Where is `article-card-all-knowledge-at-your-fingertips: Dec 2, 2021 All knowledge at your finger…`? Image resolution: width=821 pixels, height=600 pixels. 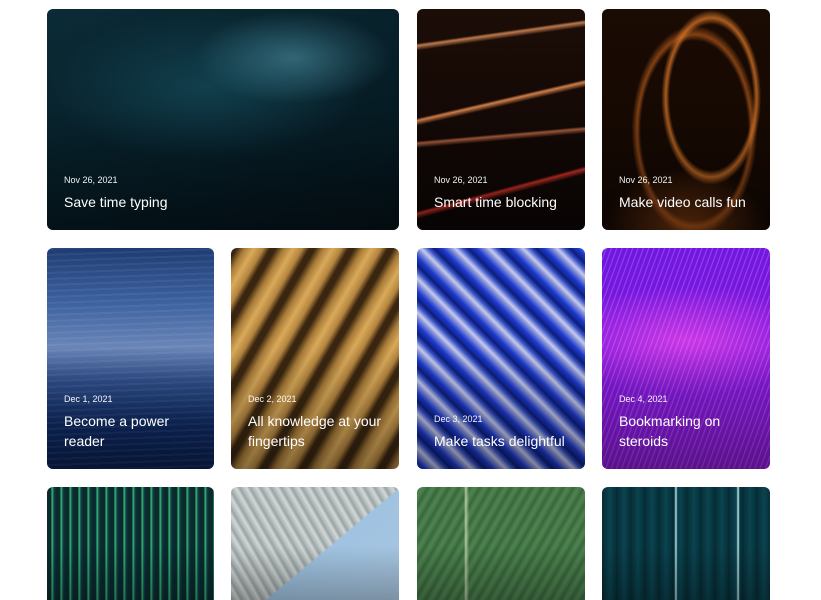
article-card-all-knowledge-at-your-fingertips: Dec 2, 2021 All knowledge at your finger… is located at coordinates (315, 358).